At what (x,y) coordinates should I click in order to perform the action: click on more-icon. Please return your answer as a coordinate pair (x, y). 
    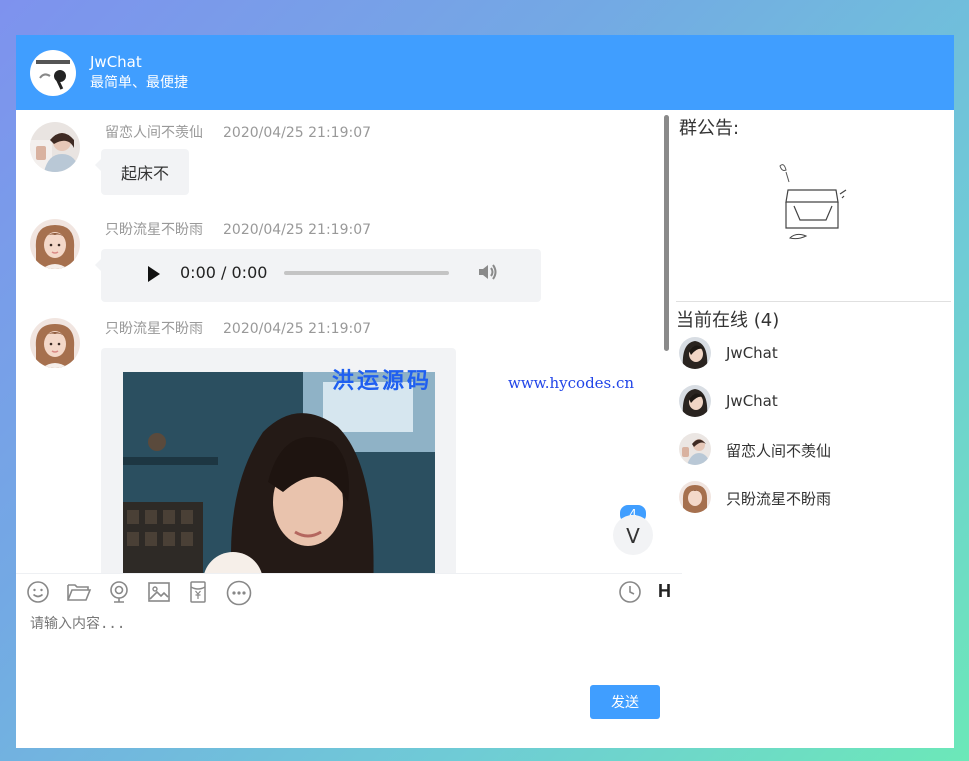
    Looking at the image, I should click on (239, 593).